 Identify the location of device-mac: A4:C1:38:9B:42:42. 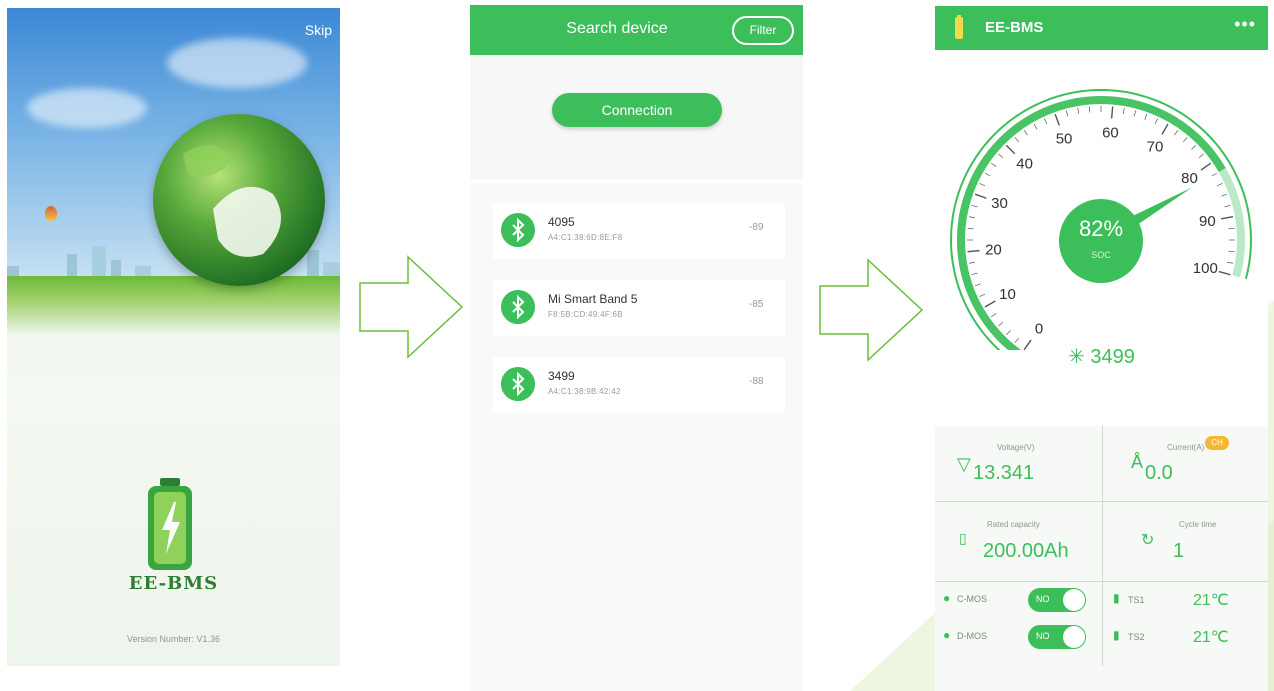
(584, 391).